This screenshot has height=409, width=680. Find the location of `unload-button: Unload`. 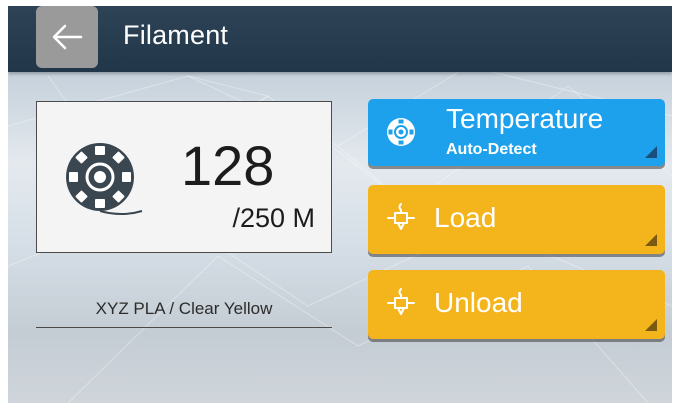

unload-button: Unload is located at coordinates (516, 304).